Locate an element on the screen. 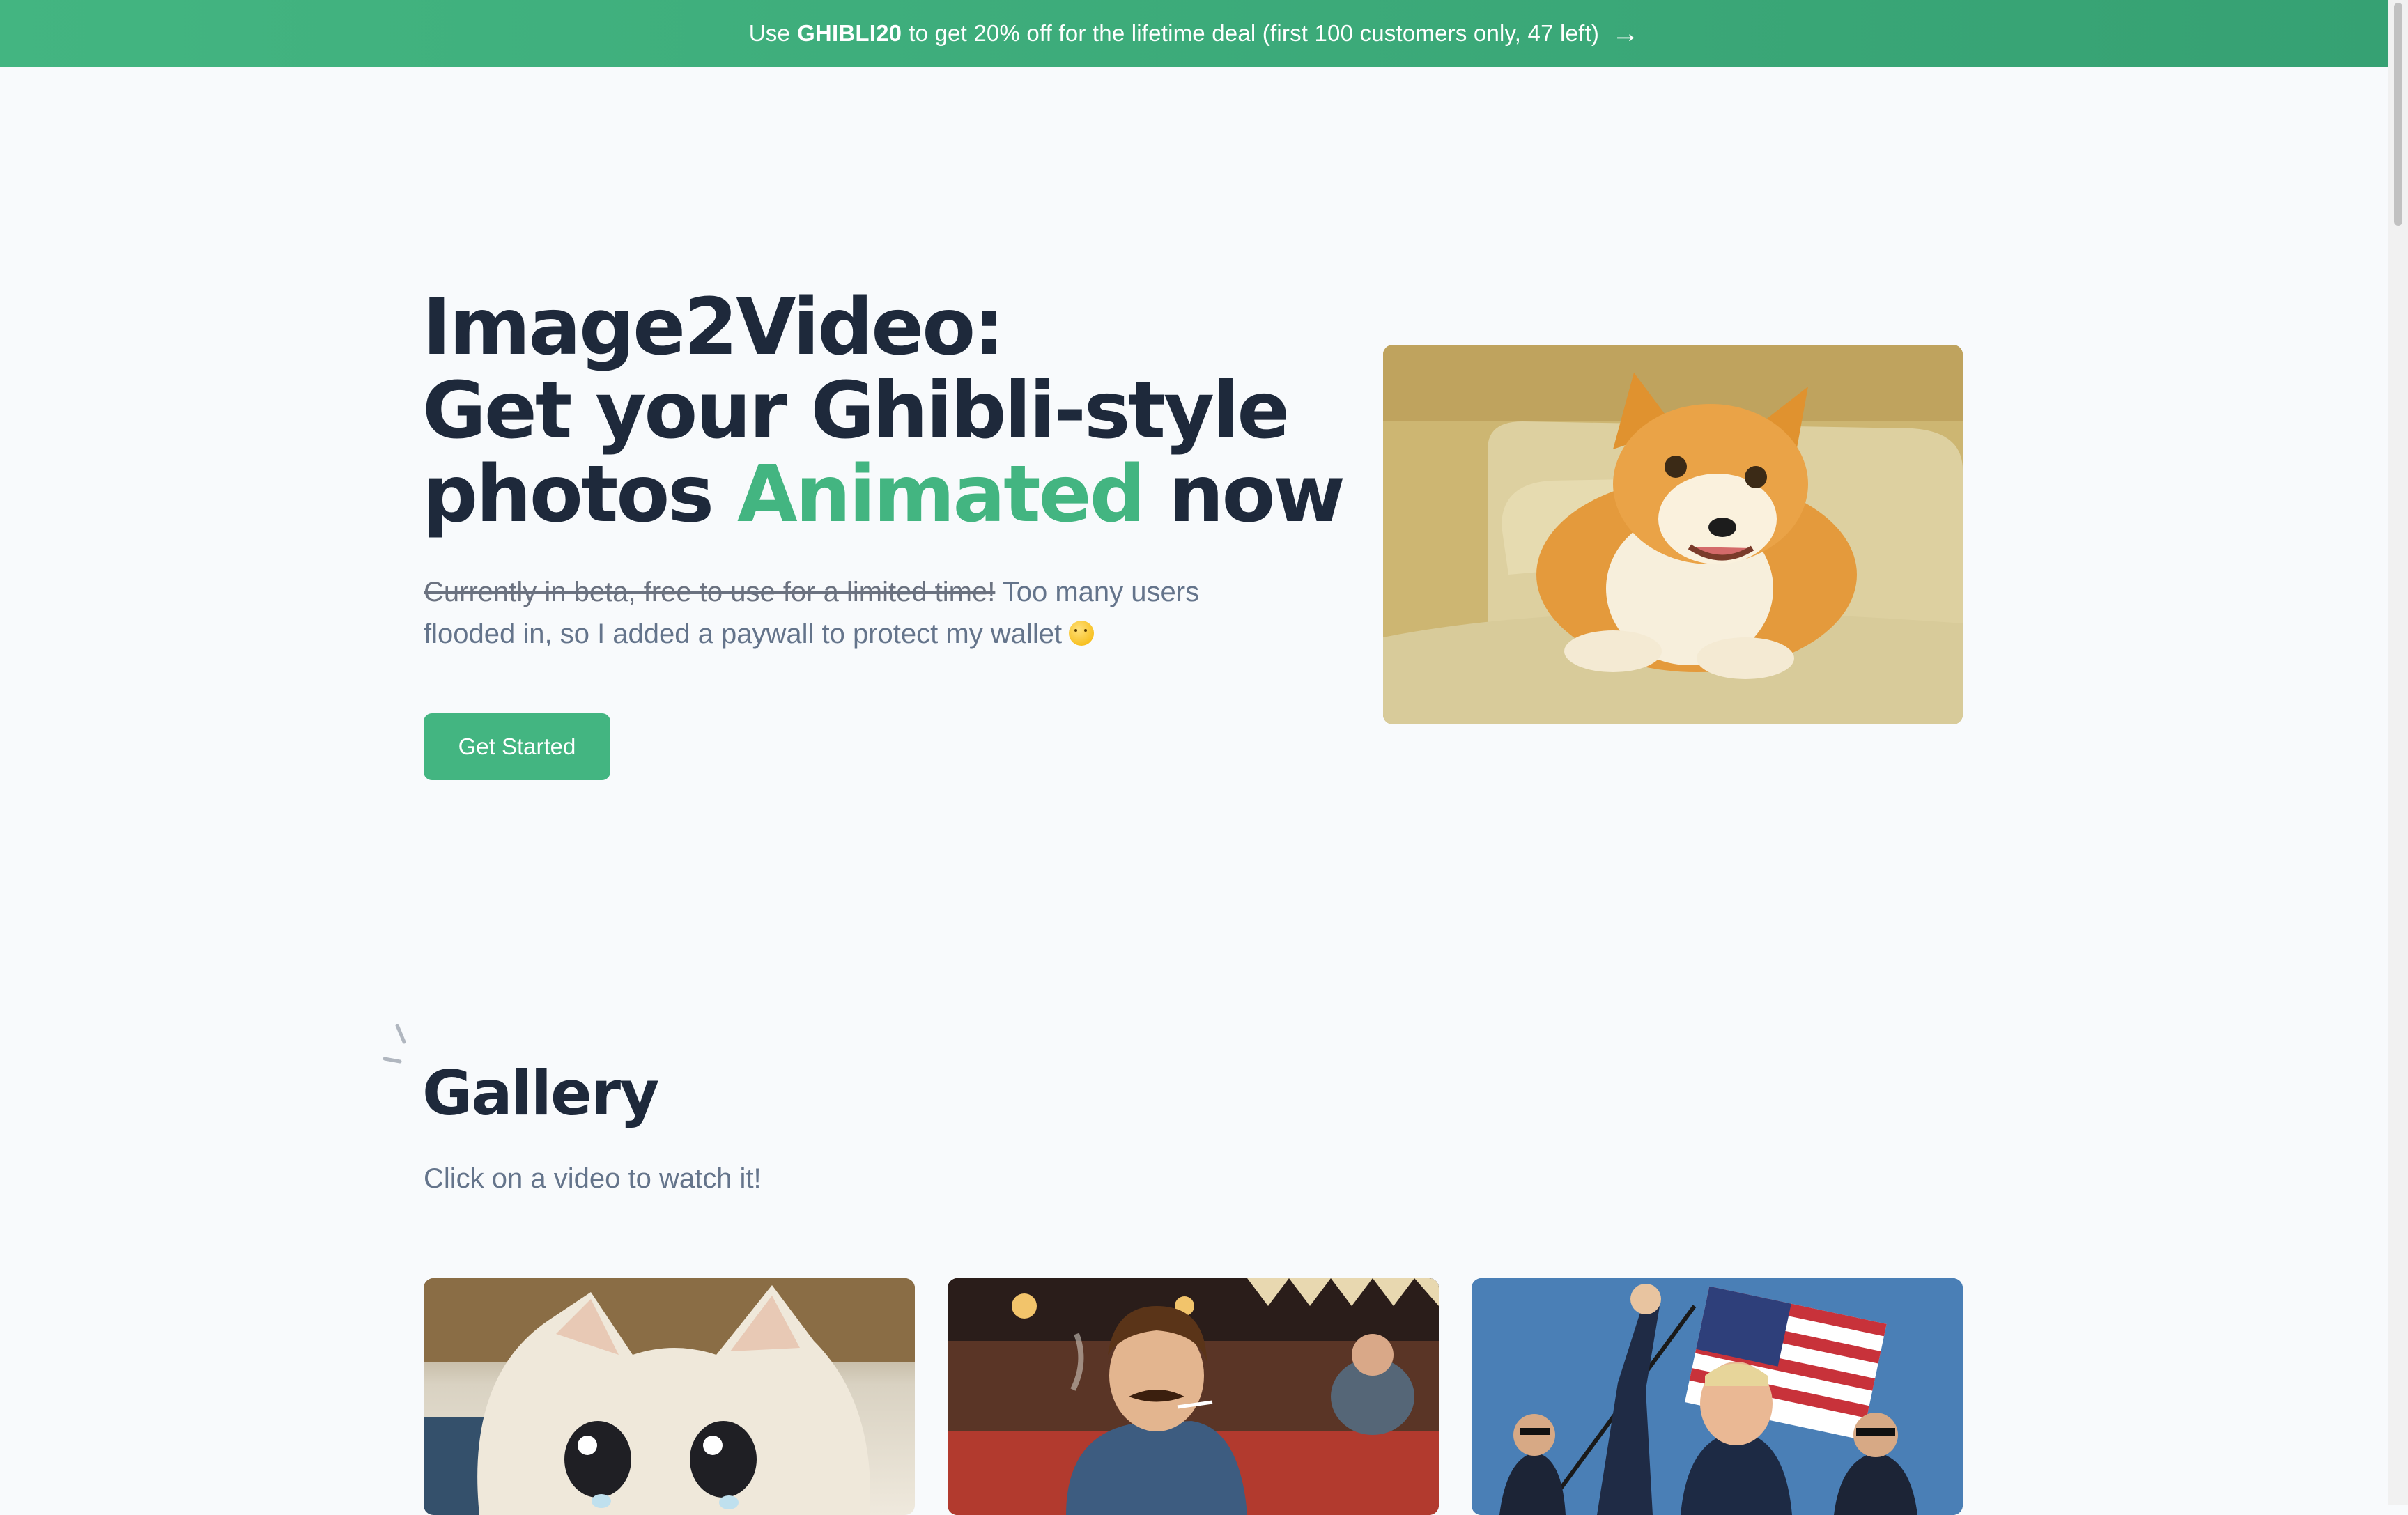  gallery-video-crying-cat is located at coordinates (670, 1396).